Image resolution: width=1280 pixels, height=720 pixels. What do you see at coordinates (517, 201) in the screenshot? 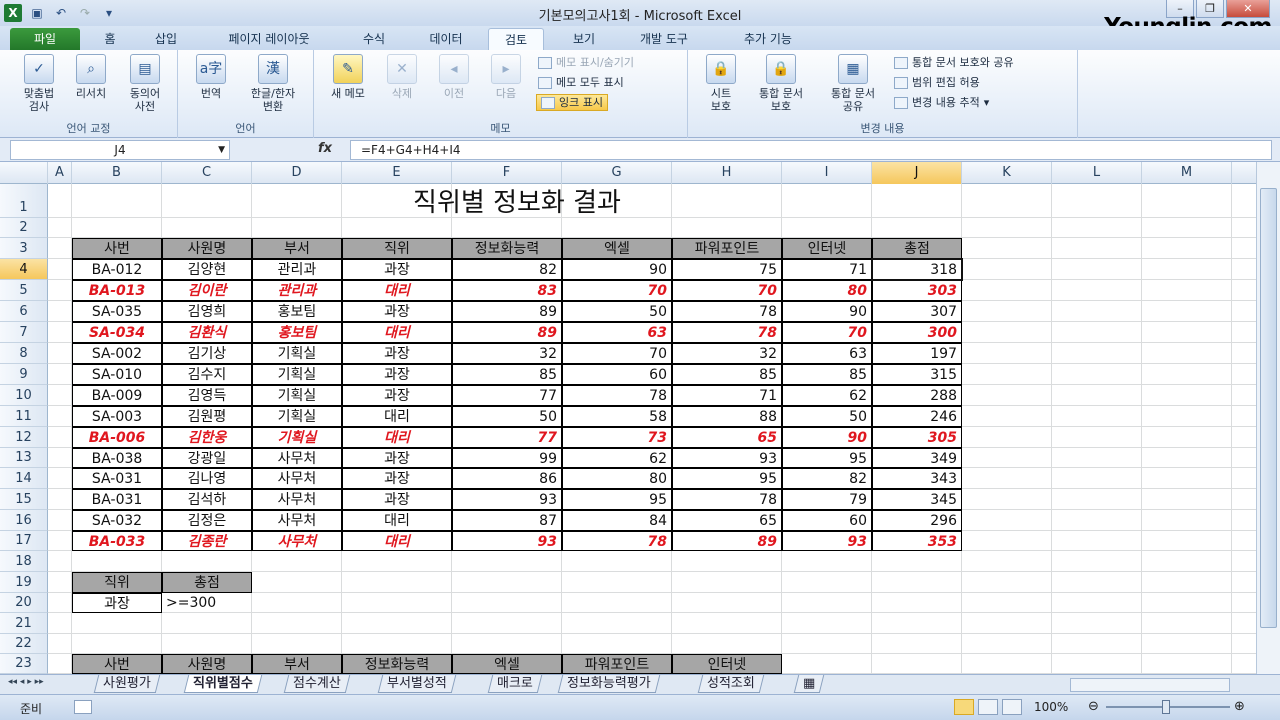
I see `sheet-title: 직위별 정보화 결과` at bounding box center [517, 201].